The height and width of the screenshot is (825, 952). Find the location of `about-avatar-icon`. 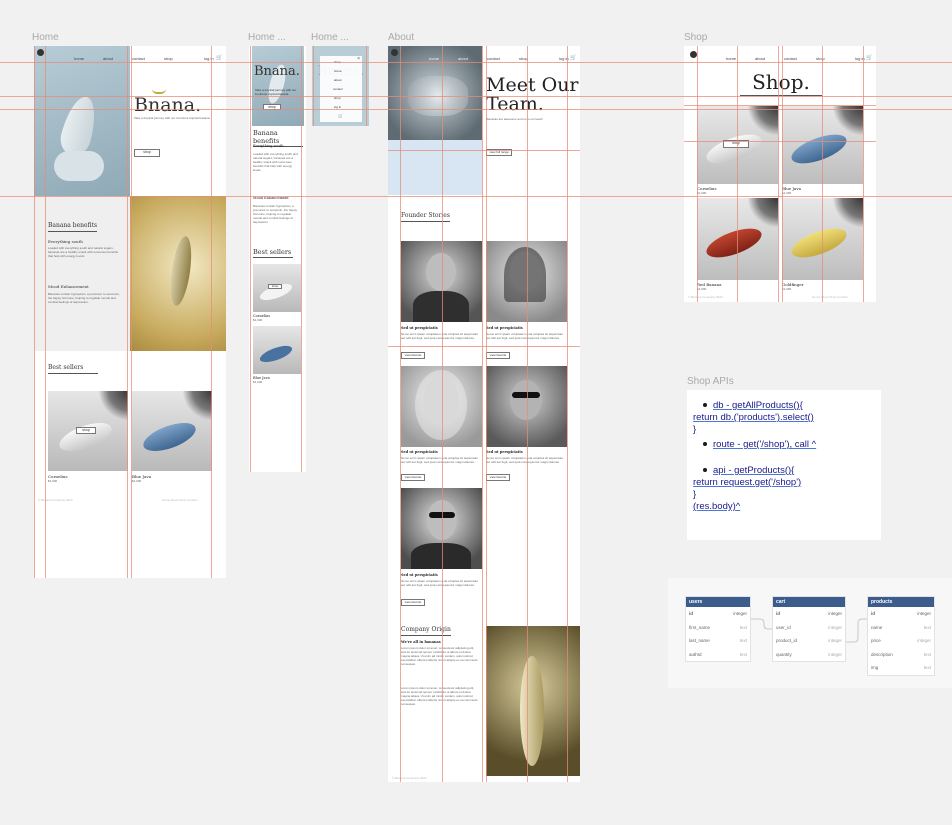

about-avatar-icon is located at coordinates (394, 52).